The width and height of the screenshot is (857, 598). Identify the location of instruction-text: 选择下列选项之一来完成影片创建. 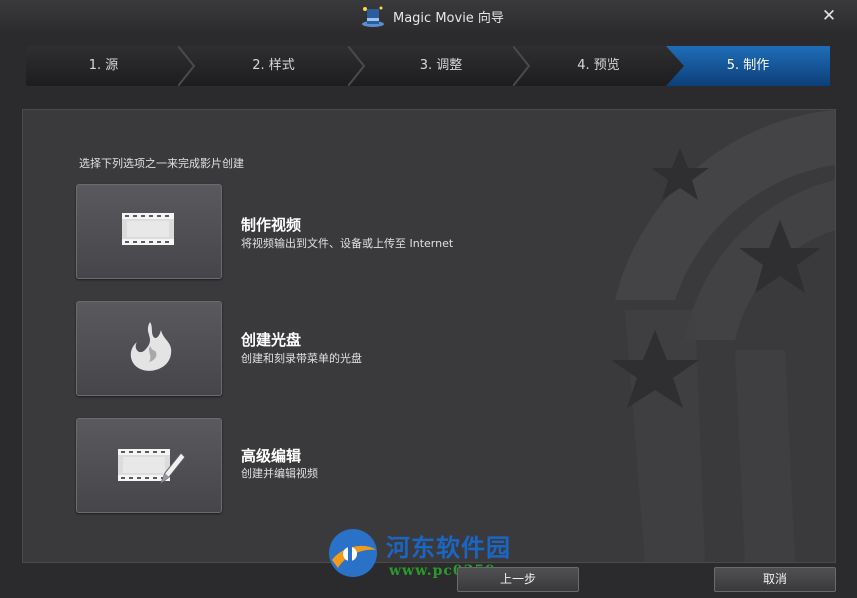
(161, 163).